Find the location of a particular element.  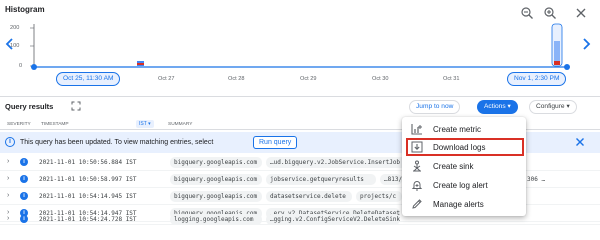

y-tick-200: 200 is located at coordinates (15, 28).